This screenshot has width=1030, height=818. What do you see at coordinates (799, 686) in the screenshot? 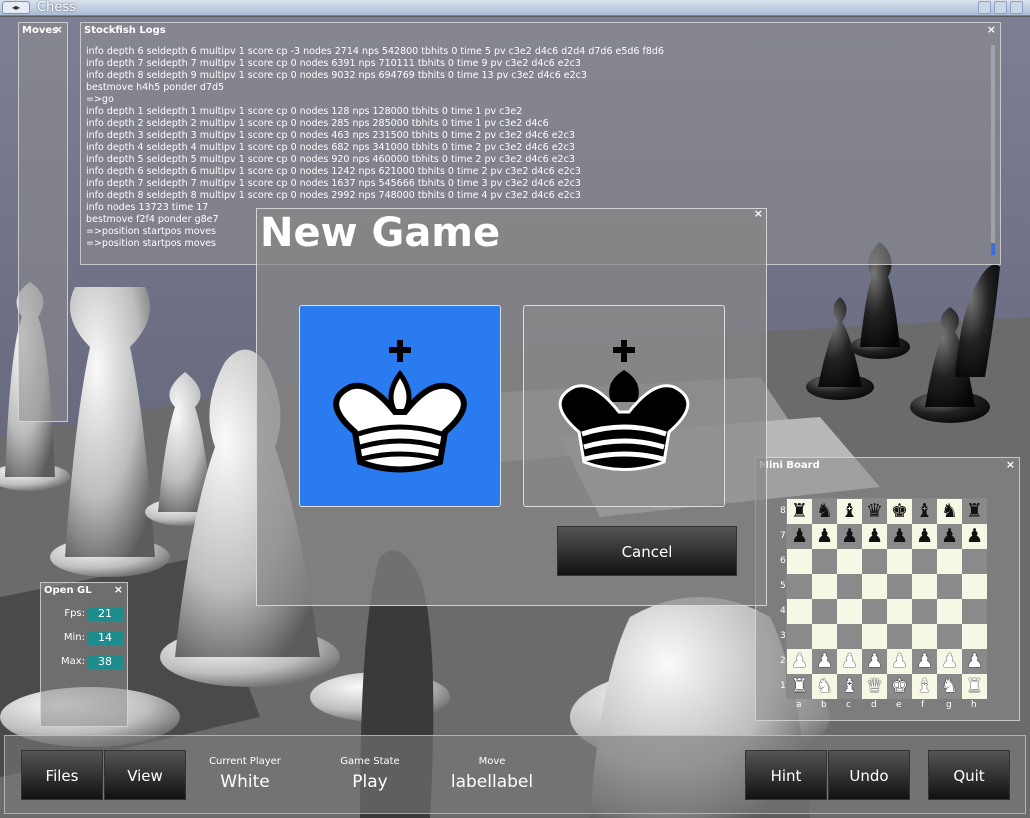
I see `board-square-a1: ♜` at bounding box center [799, 686].